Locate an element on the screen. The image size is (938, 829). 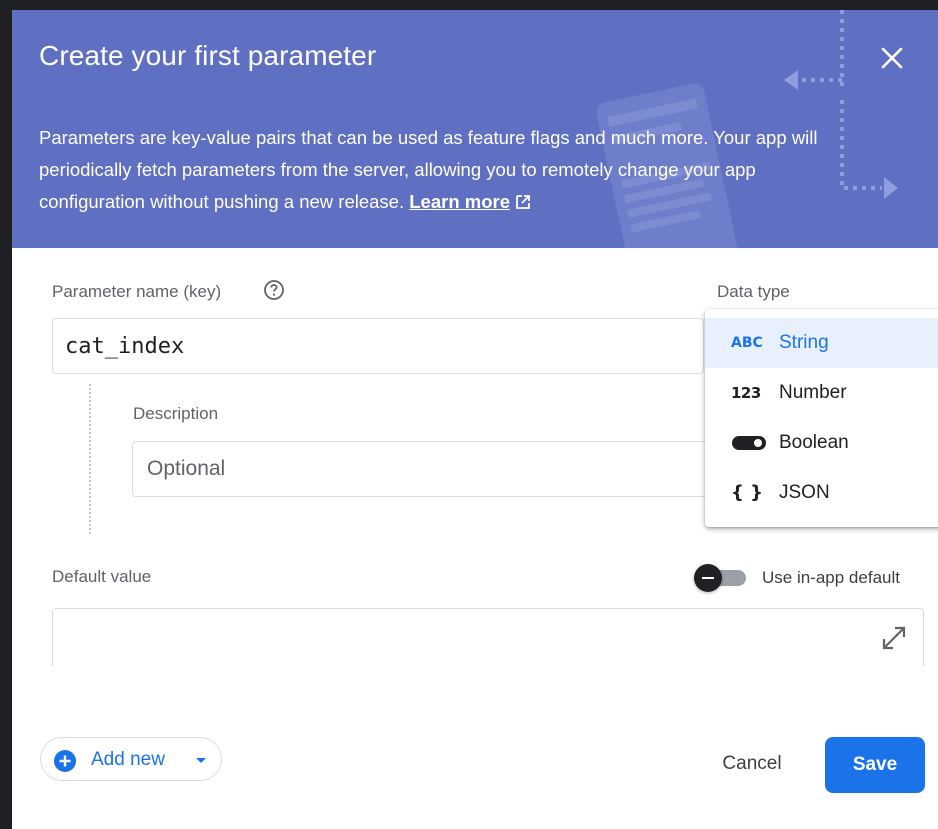
expand-icon is located at coordinates (894, 638).